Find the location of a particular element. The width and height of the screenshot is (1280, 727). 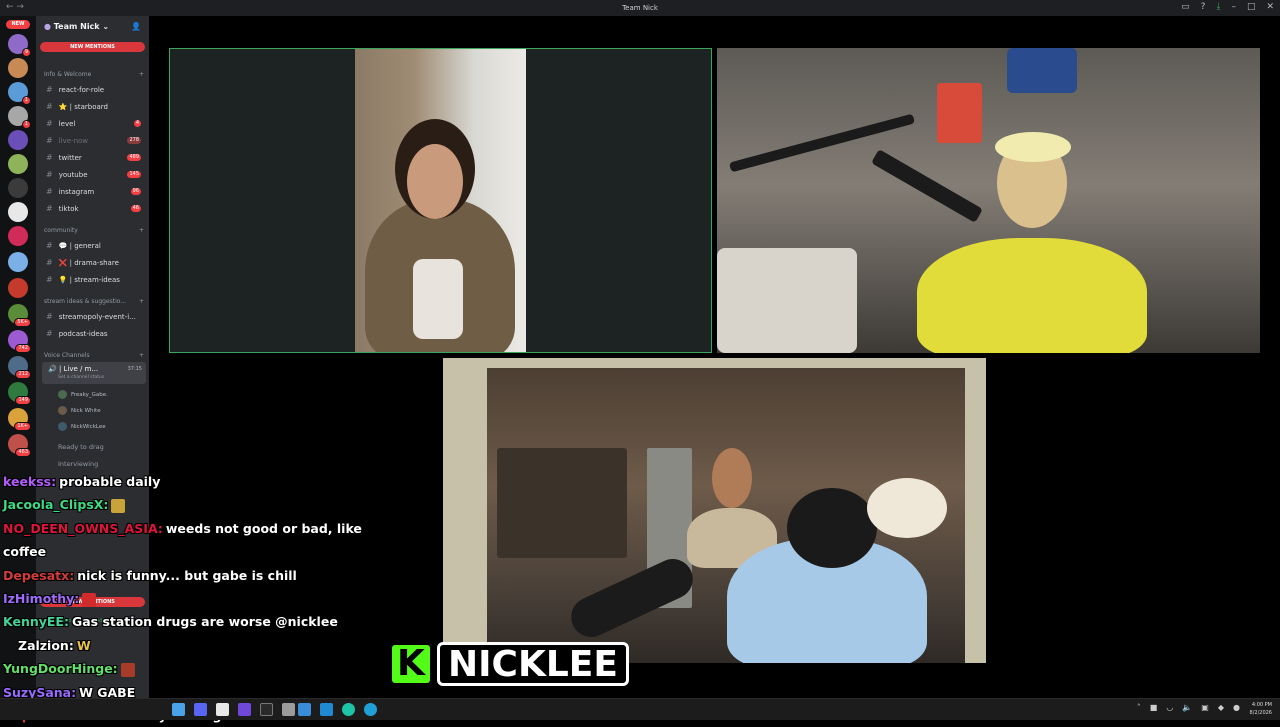

chat-message: Jacoola_ClipsX: is located at coordinates (183, 504).